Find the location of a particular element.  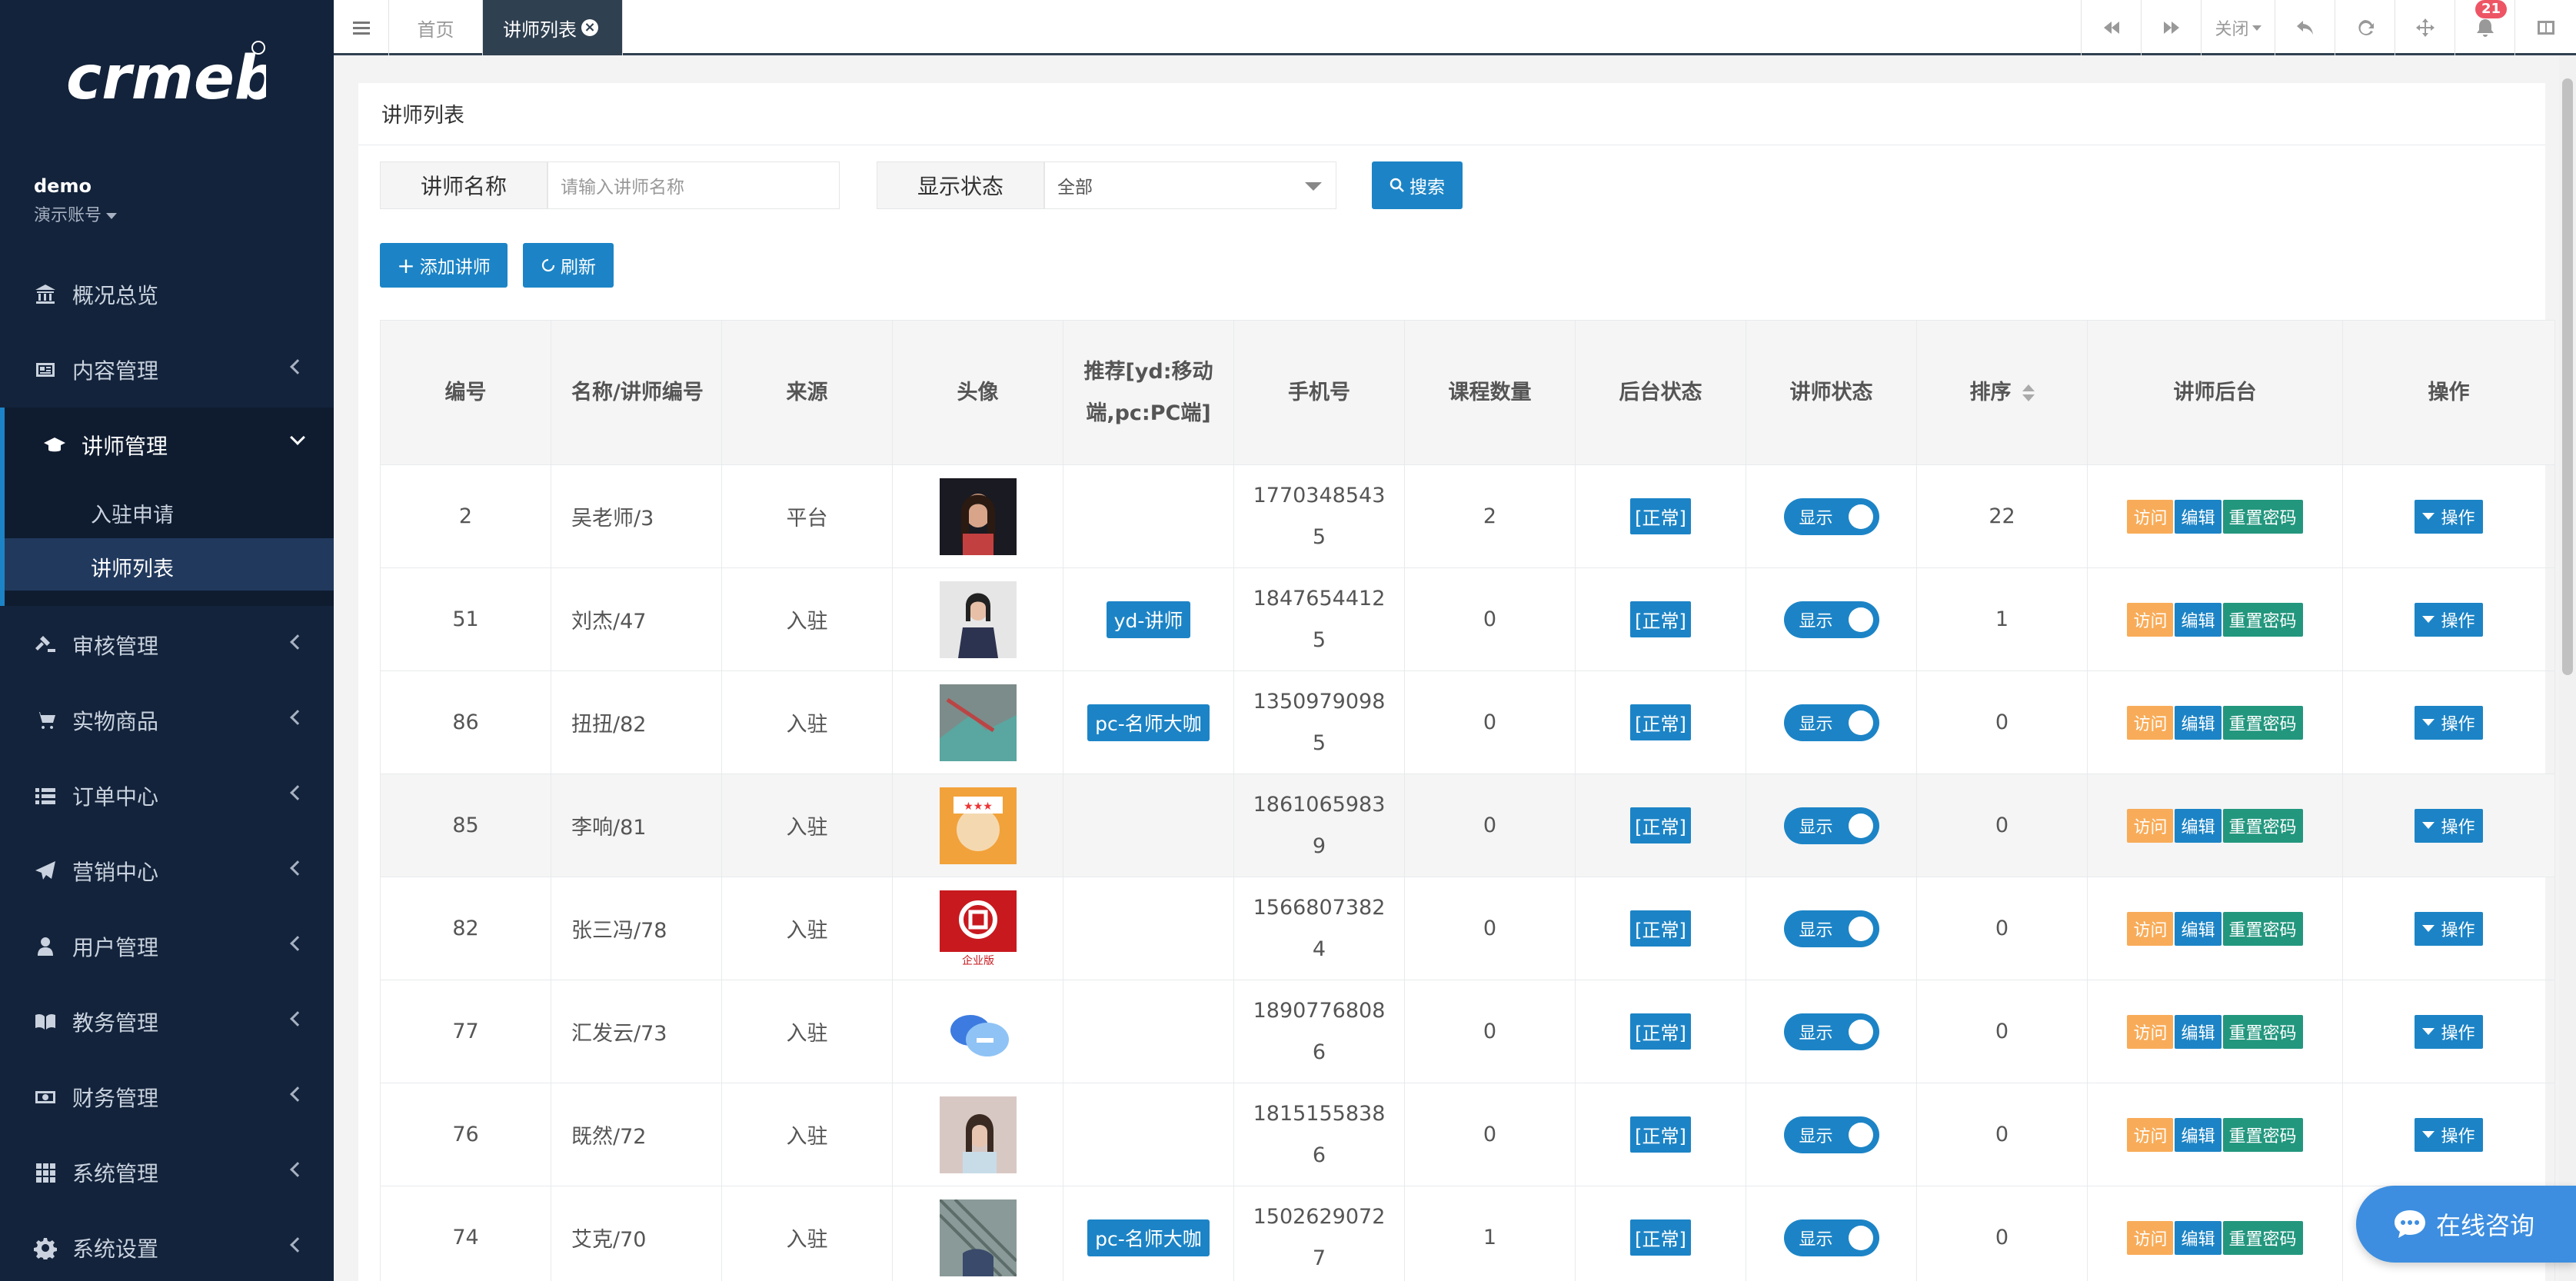

col-teacher-status: 讲师状态 is located at coordinates (1831, 392).